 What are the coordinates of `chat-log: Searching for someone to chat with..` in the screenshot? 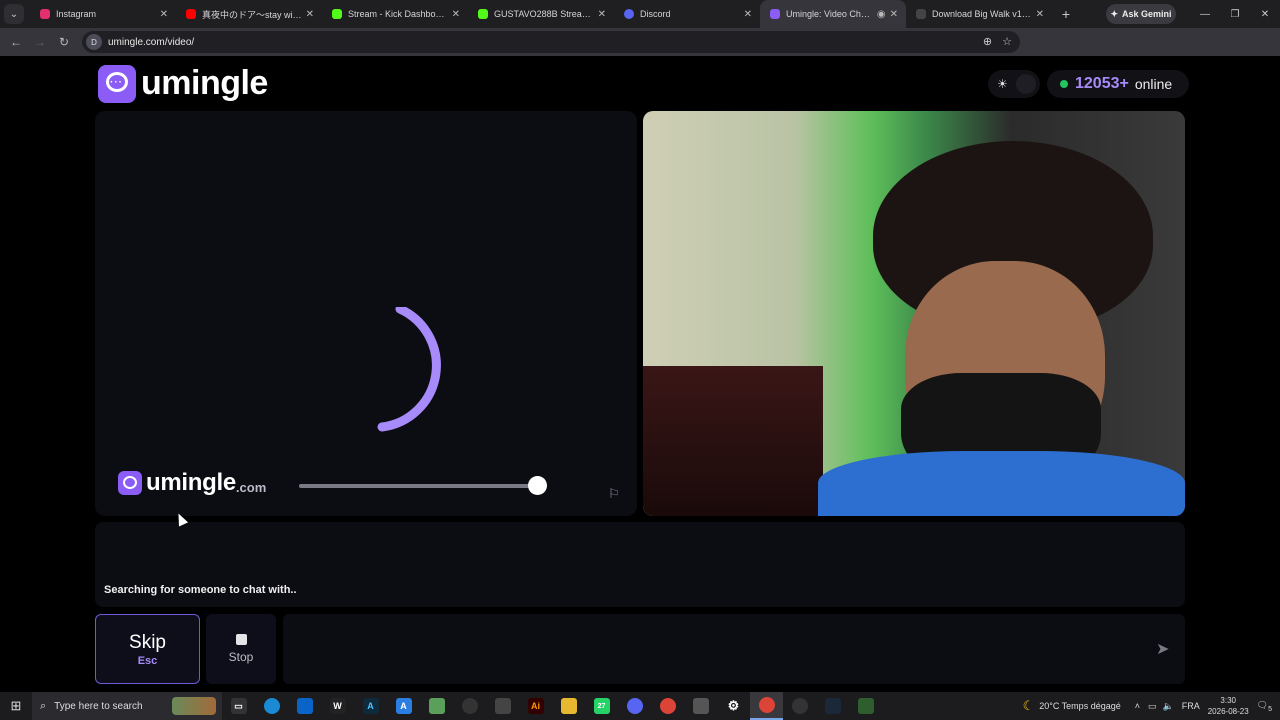 It's located at (640, 564).